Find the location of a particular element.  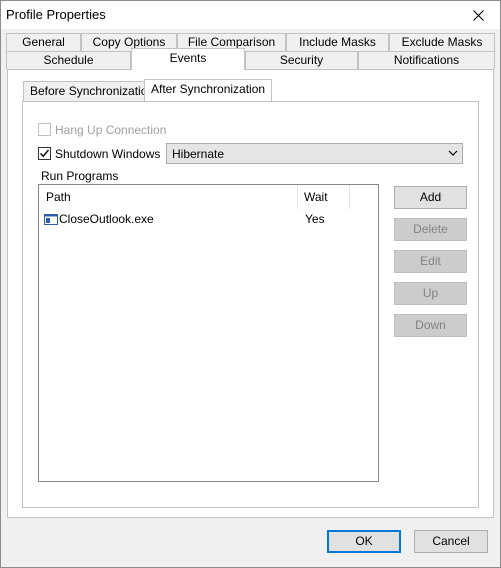

tab-label: Copy Options is located at coordinates (129, 42).